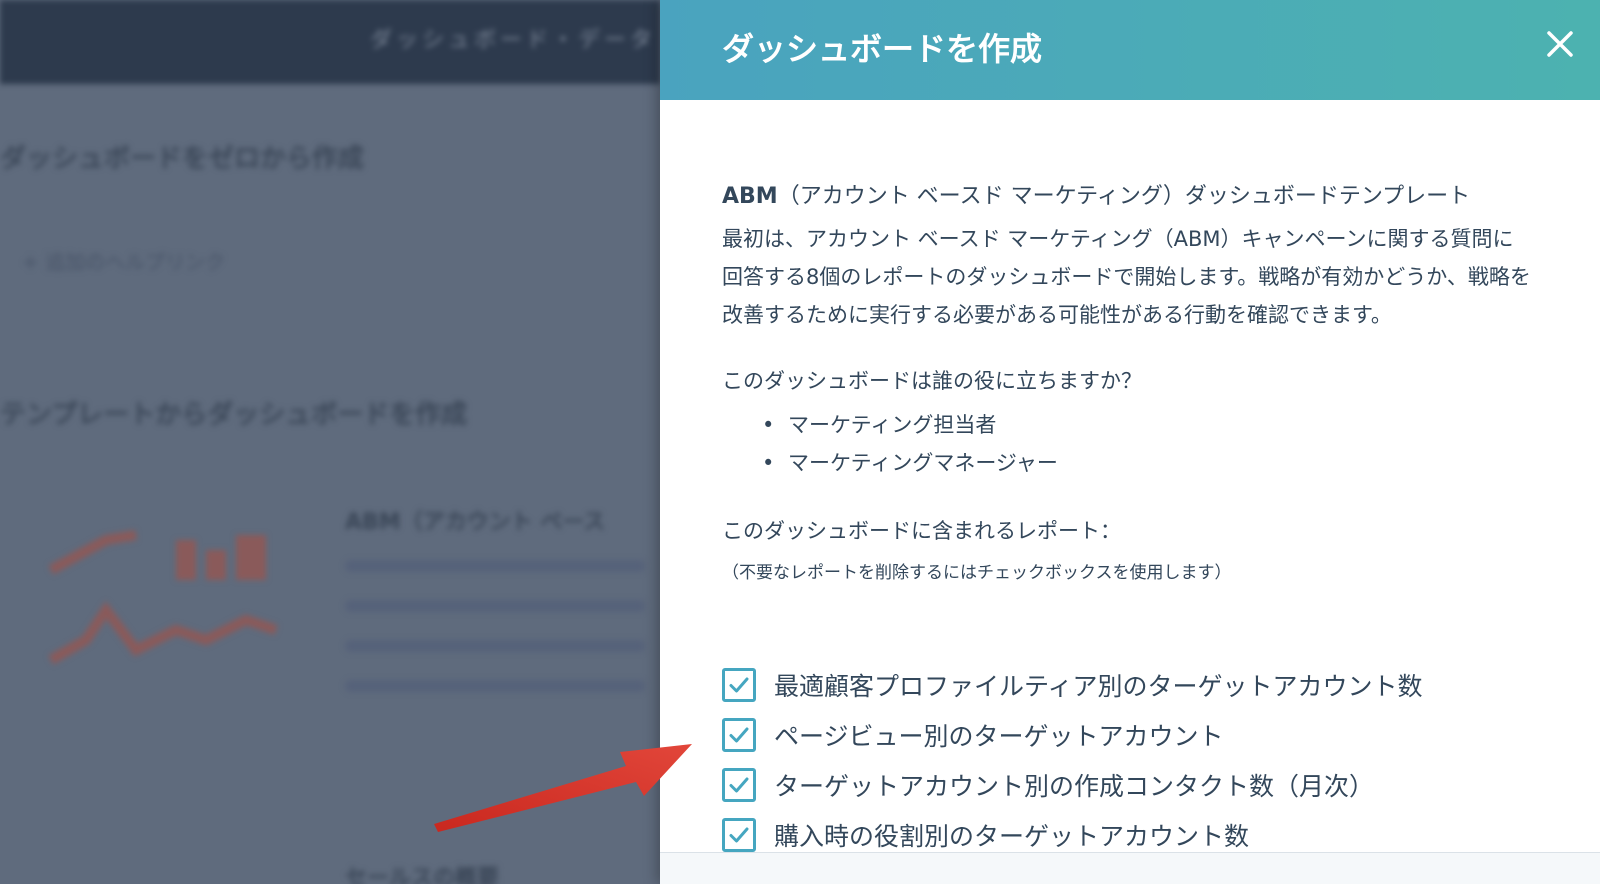 The width and height of the screenshot is (1600, 884). Describe the element at coordinates (234, 415) in the screenshot. I see `background-section-title: テンプレートからダッシュボードを作成` at that location.